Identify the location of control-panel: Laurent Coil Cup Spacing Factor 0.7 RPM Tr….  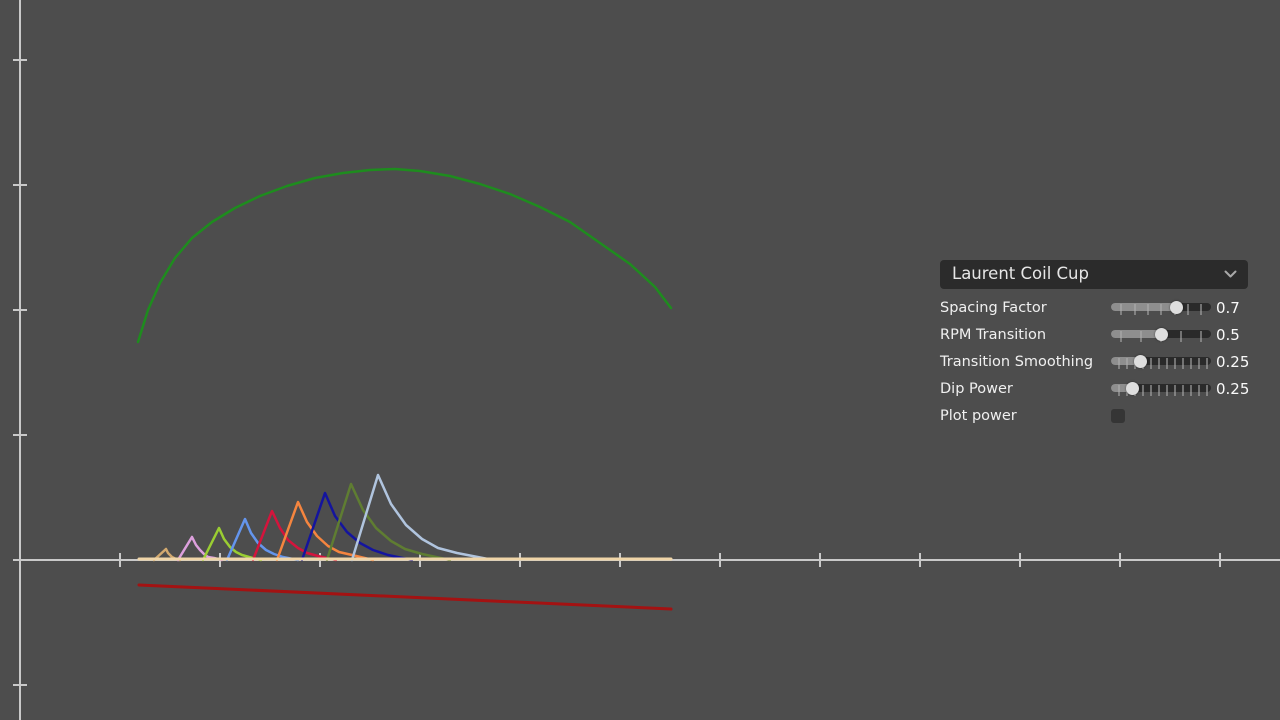
(1095, 344).